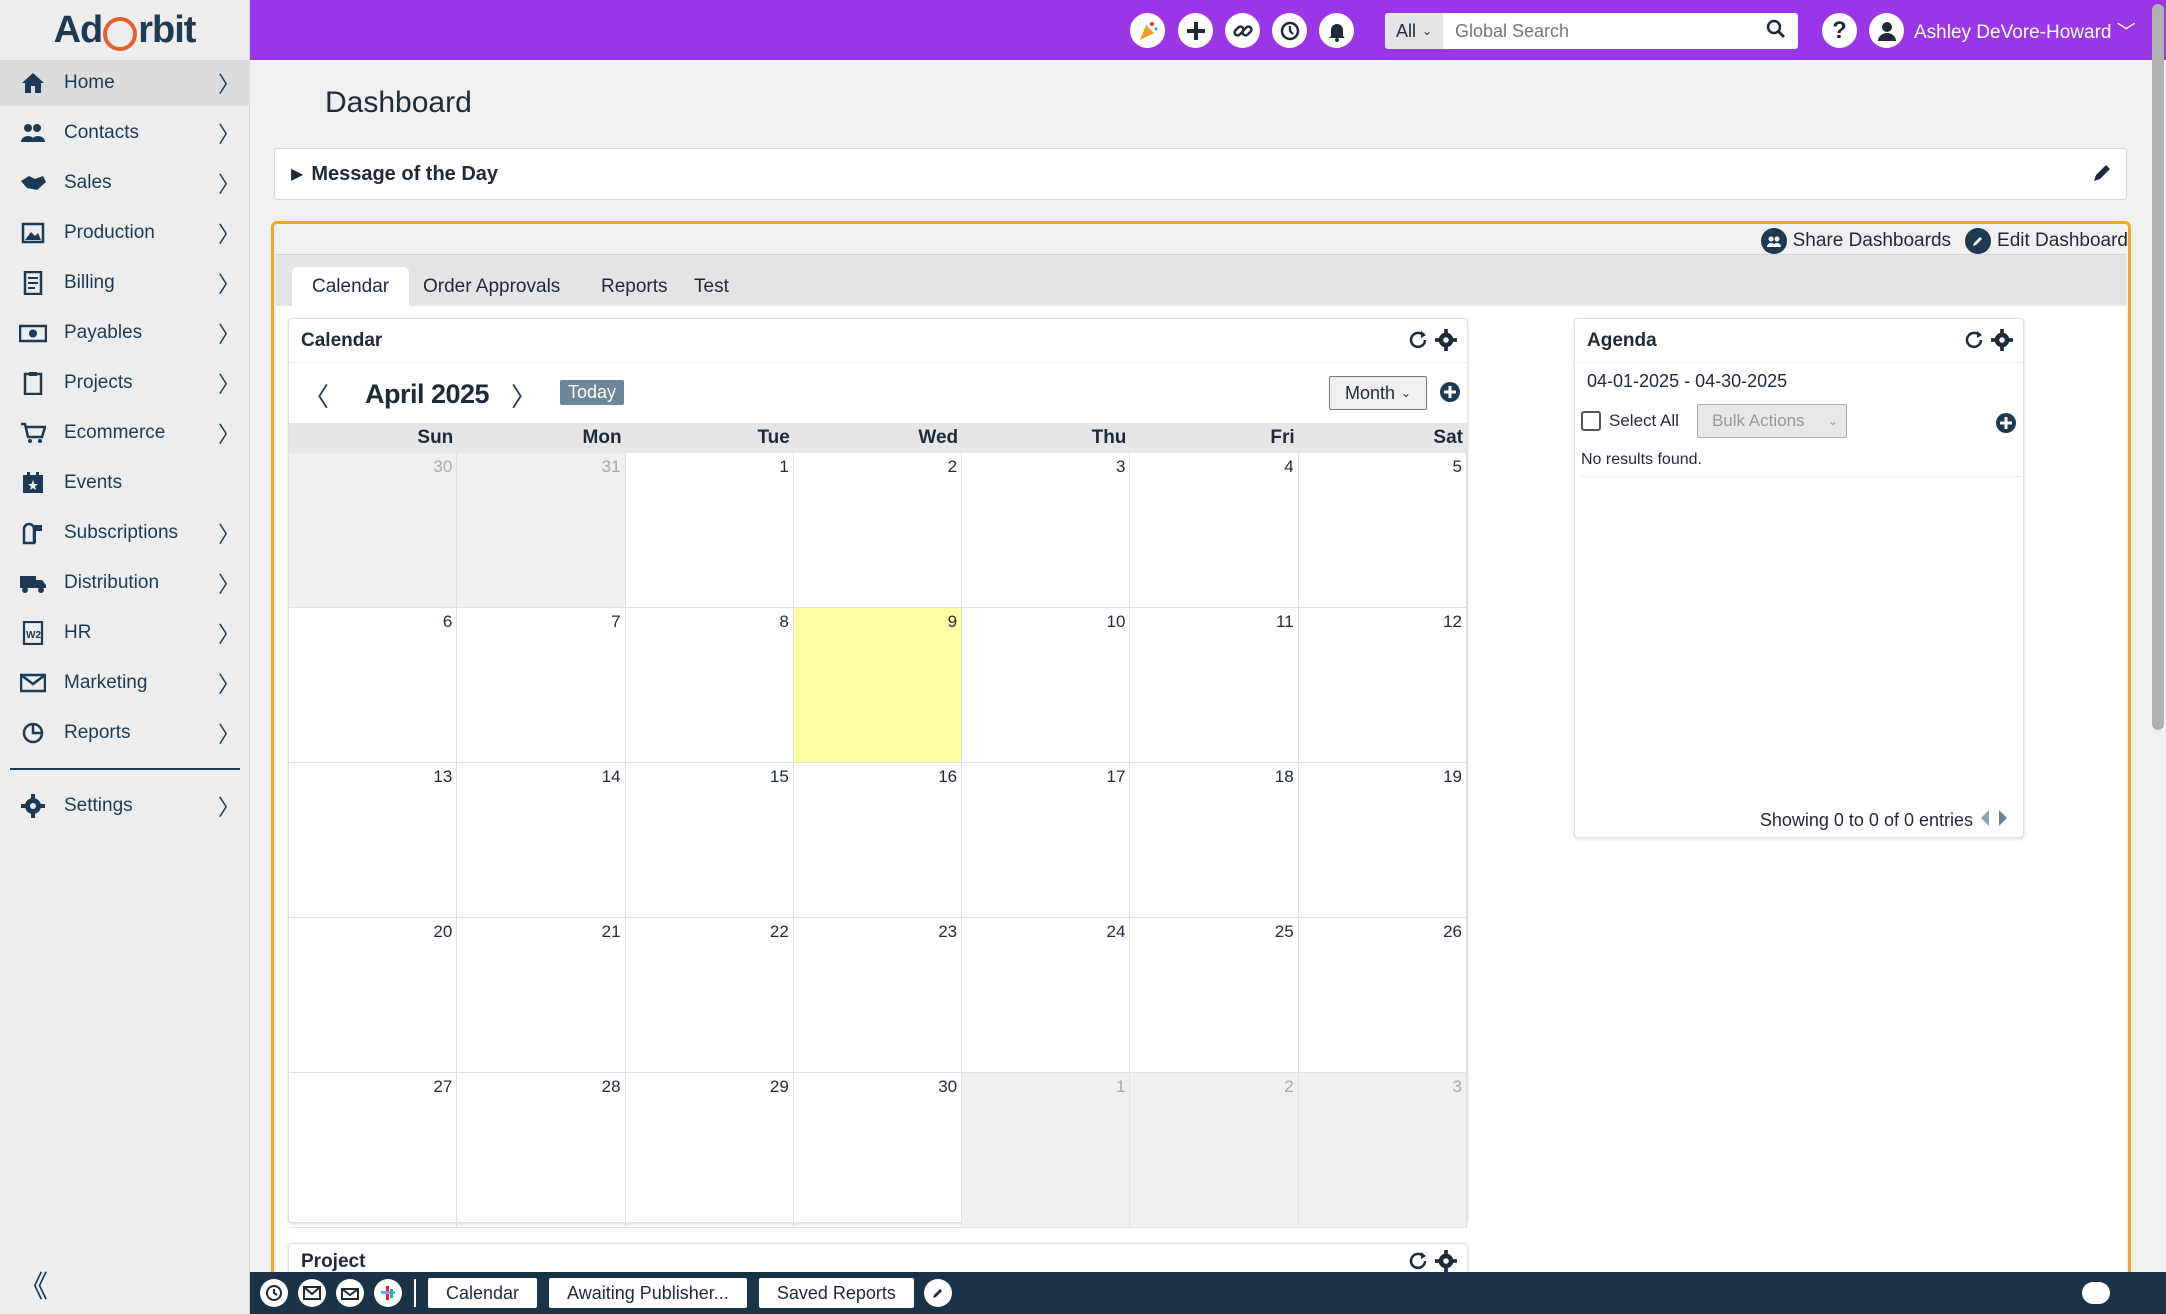 The image size is (2166, 1314). Describe the element at coordinates (1214, 530) in the screenshot. I see `calendar-day: 4` at that location.